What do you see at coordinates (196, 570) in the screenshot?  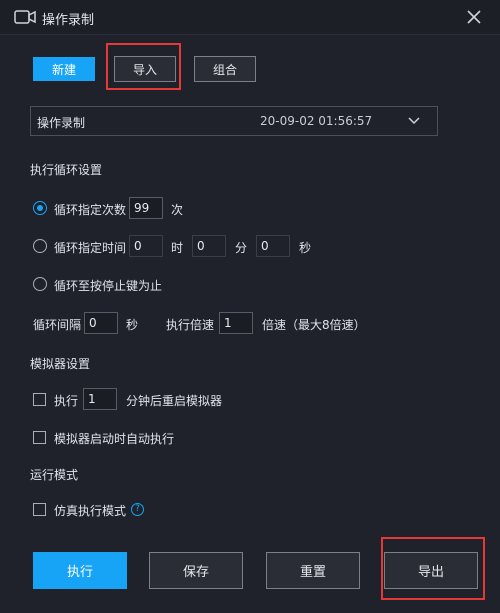 I see `save-button: 保存` at bounding box center [196, 570].